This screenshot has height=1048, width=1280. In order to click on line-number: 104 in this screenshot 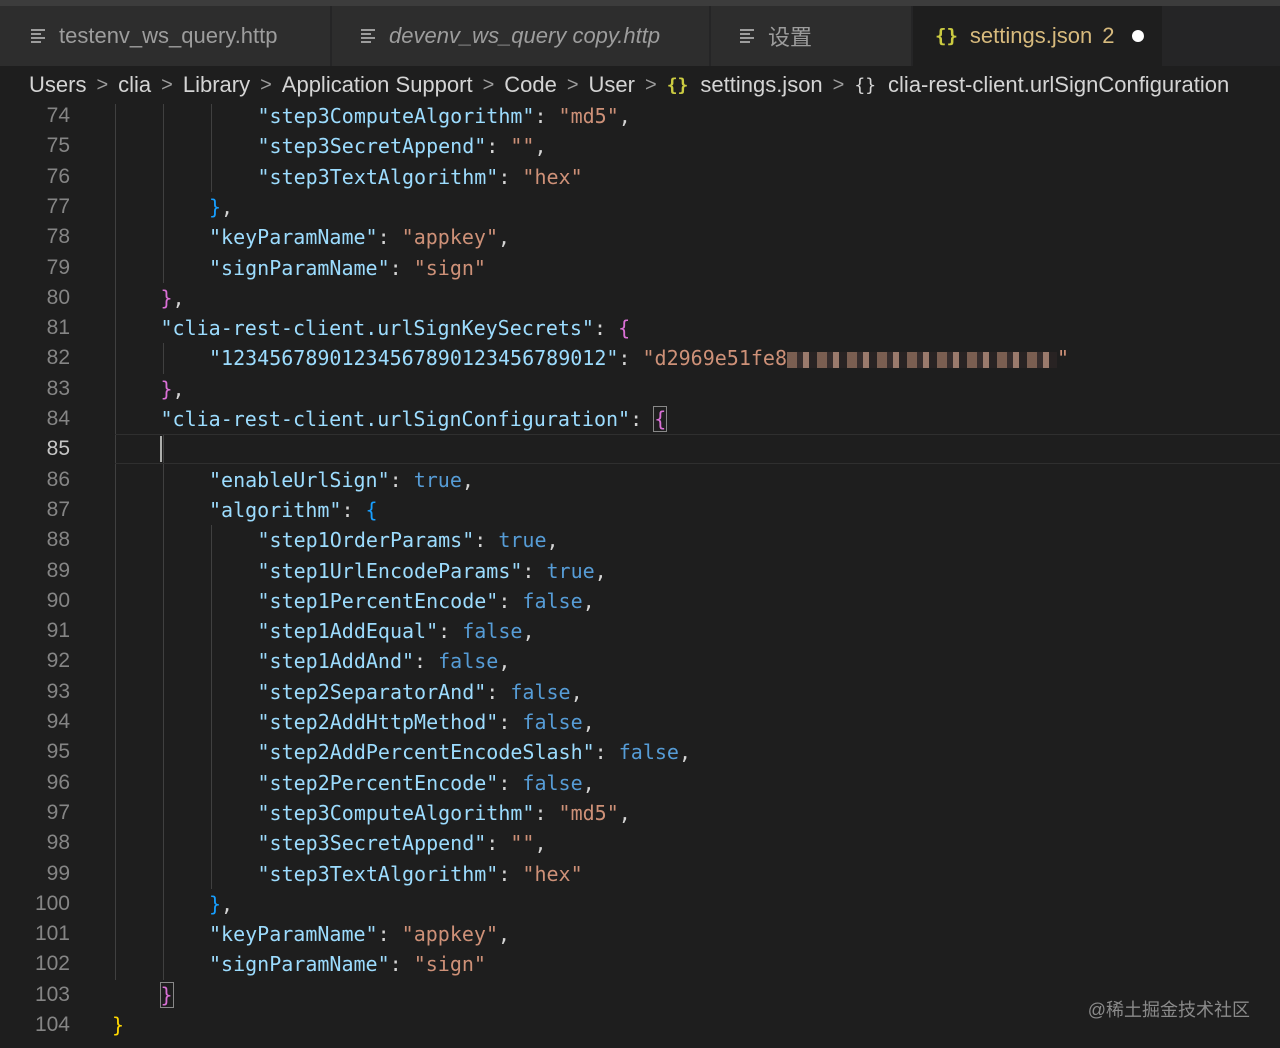, I will do `click(52, 1024)`.